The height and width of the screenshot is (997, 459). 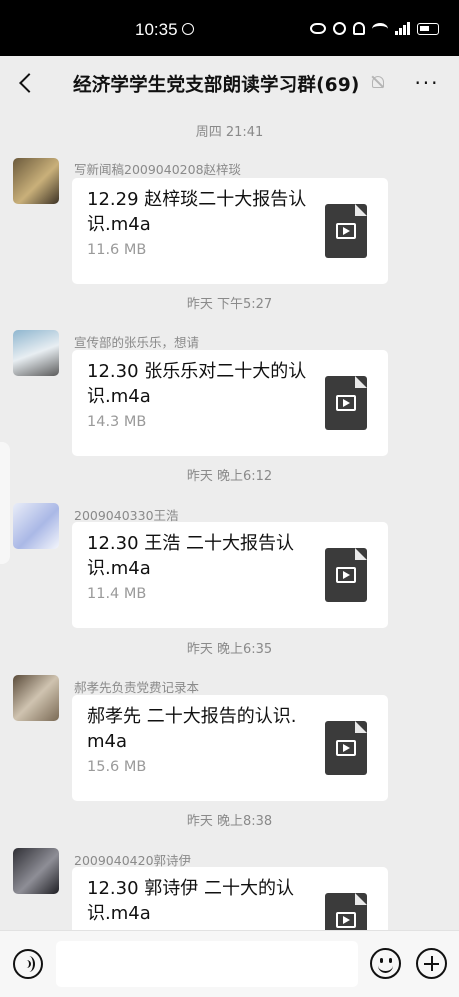 I want to click on file-message-bubble: 12.30 张乐乐对二十大的认识.m4a 14.3 MB, so click(x=230, y=403).